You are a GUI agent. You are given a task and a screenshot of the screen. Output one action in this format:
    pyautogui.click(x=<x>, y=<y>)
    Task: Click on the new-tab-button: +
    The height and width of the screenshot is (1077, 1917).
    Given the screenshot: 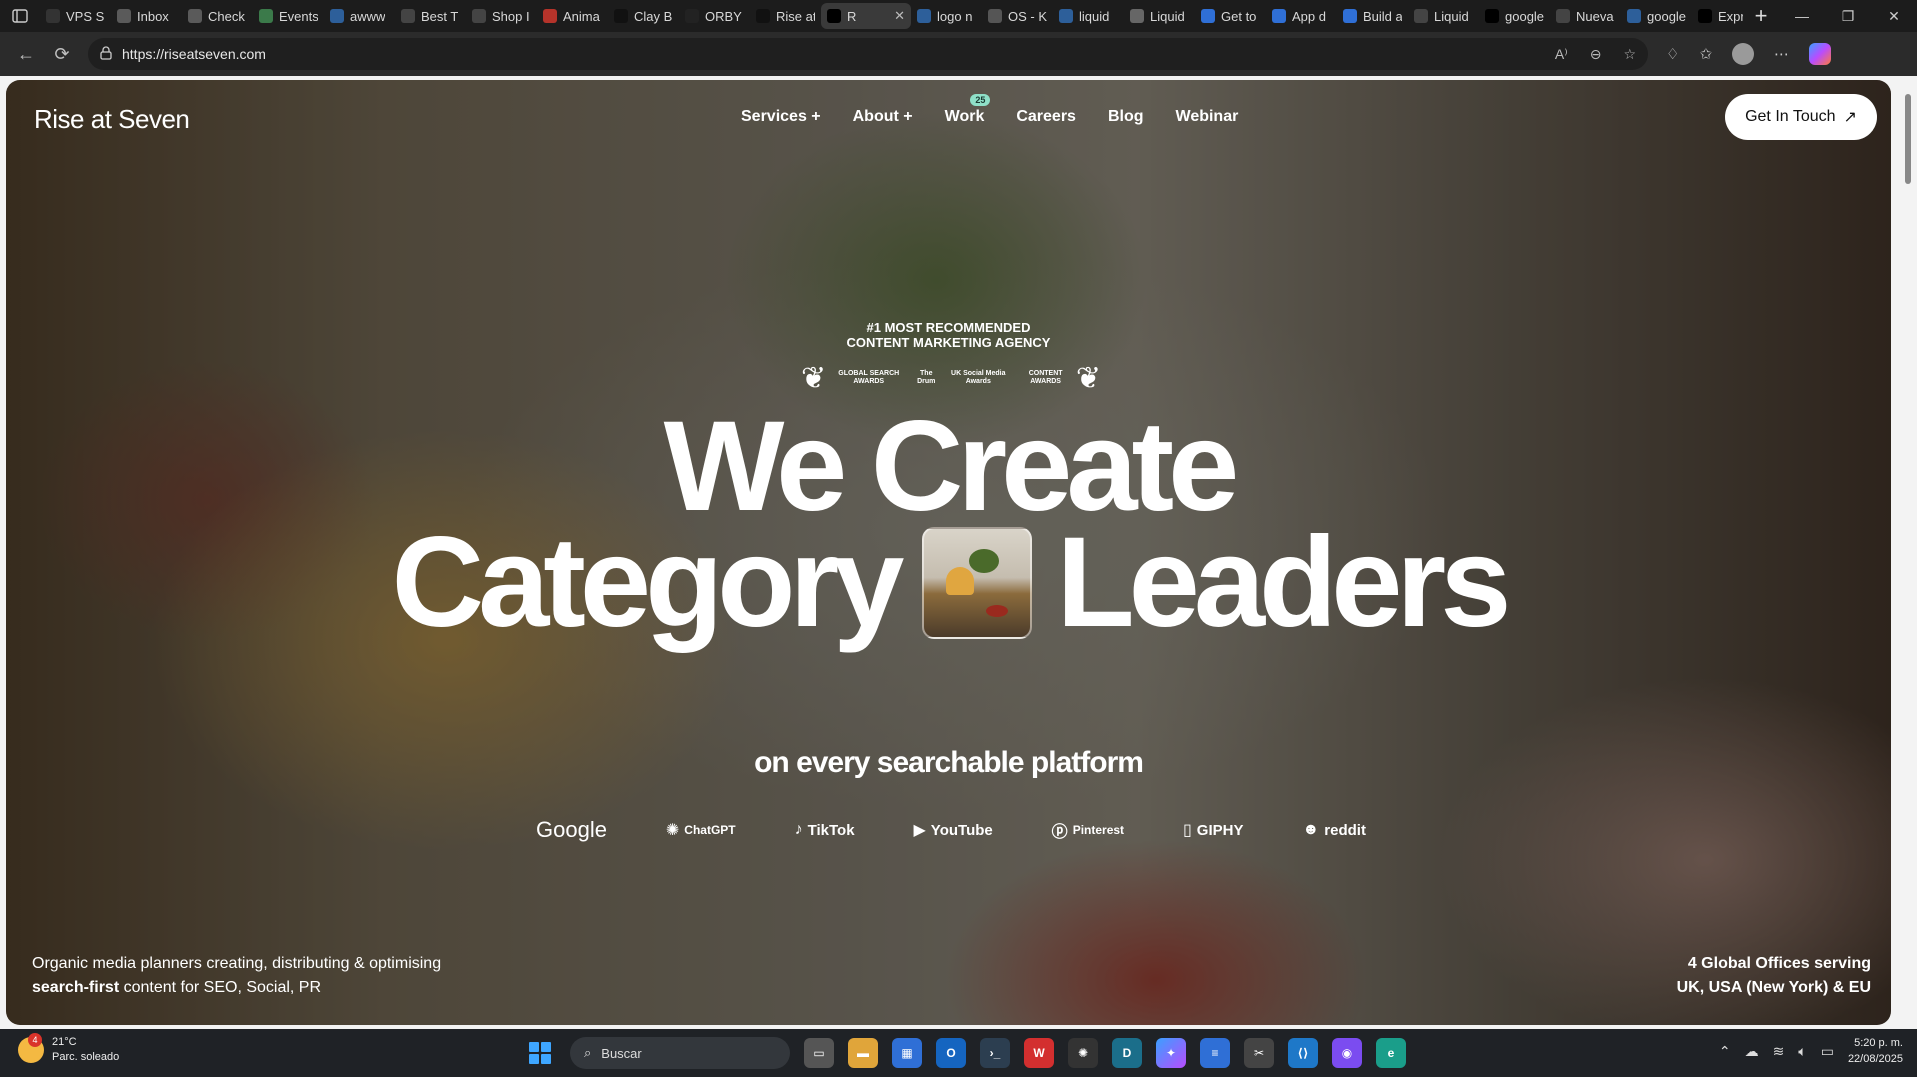 What is the action you would take?
    pyautogui.click(x=1761, y=16)
    